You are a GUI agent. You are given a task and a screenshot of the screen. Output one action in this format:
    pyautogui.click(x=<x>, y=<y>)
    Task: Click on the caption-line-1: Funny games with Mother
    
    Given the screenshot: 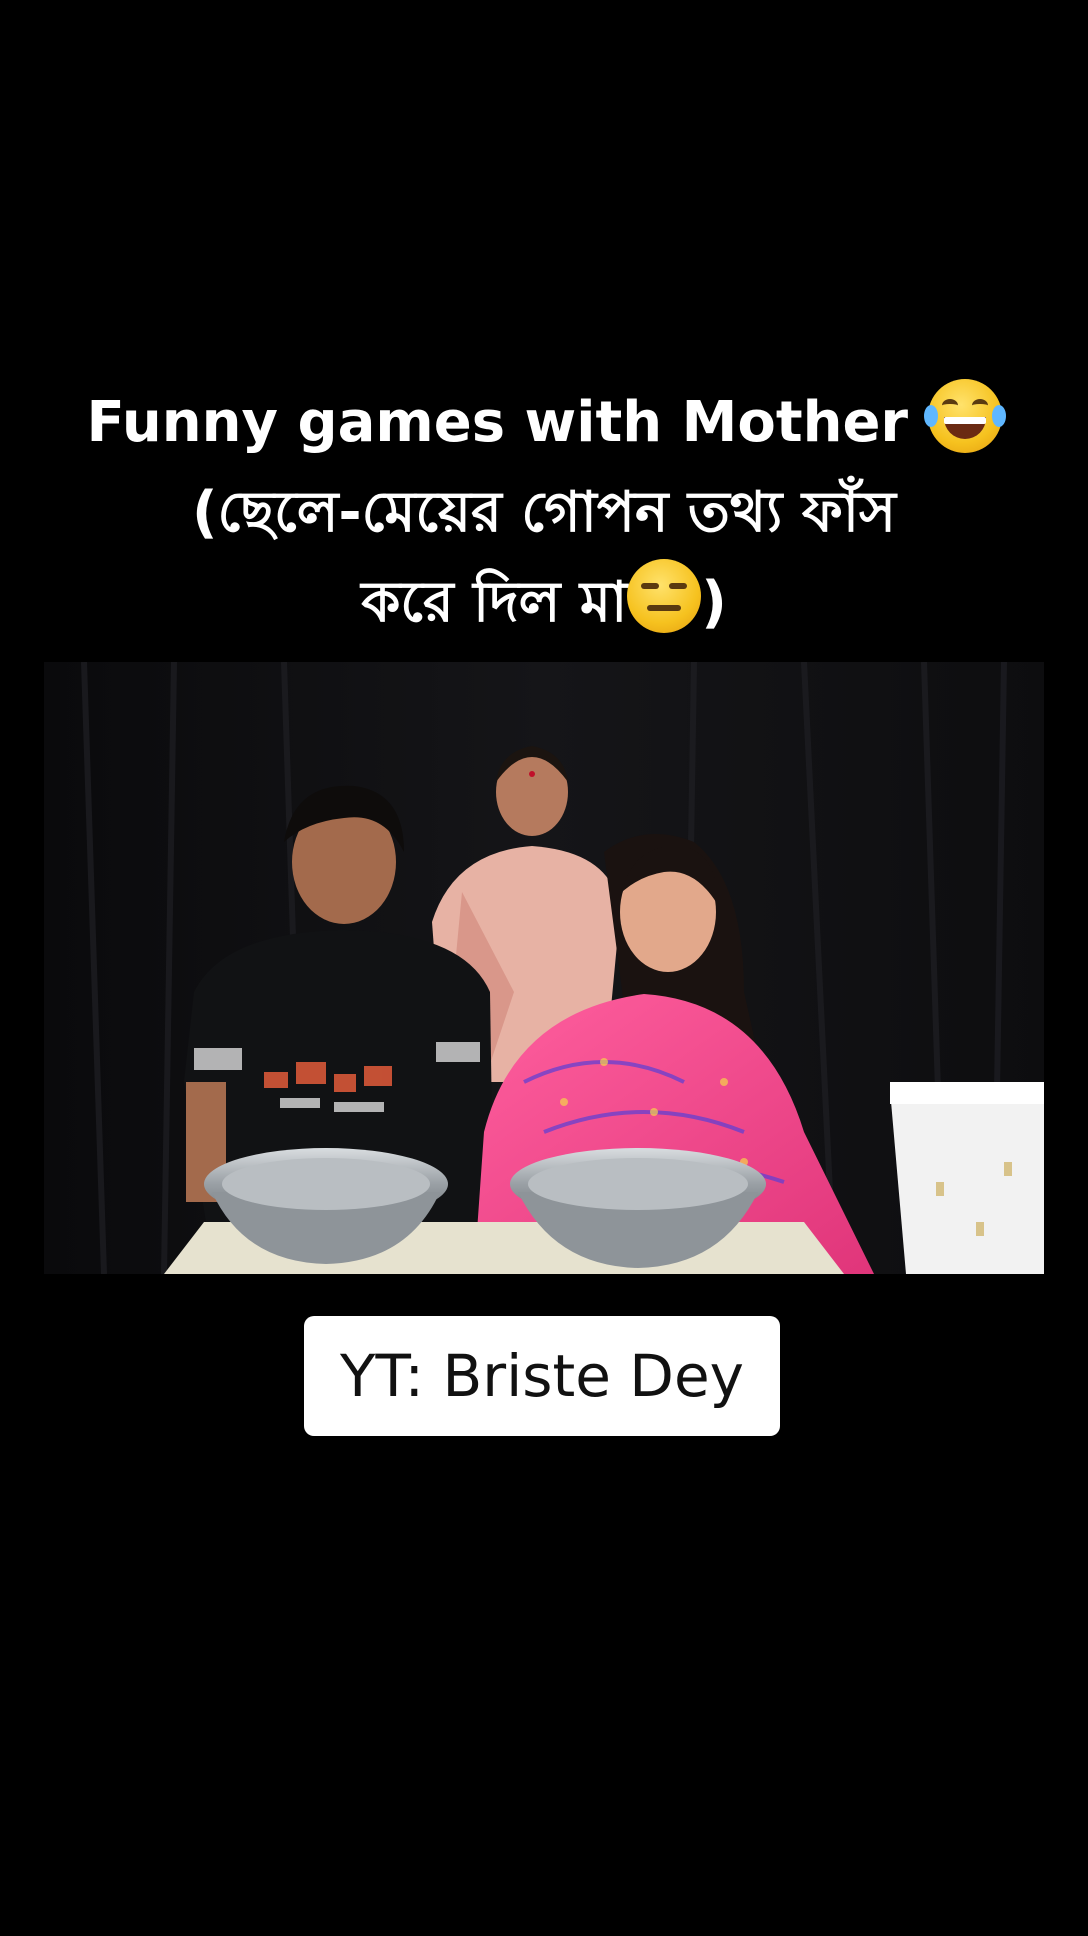 What is the action you would take?
    pyautogui.click(x=544, y=423)
    